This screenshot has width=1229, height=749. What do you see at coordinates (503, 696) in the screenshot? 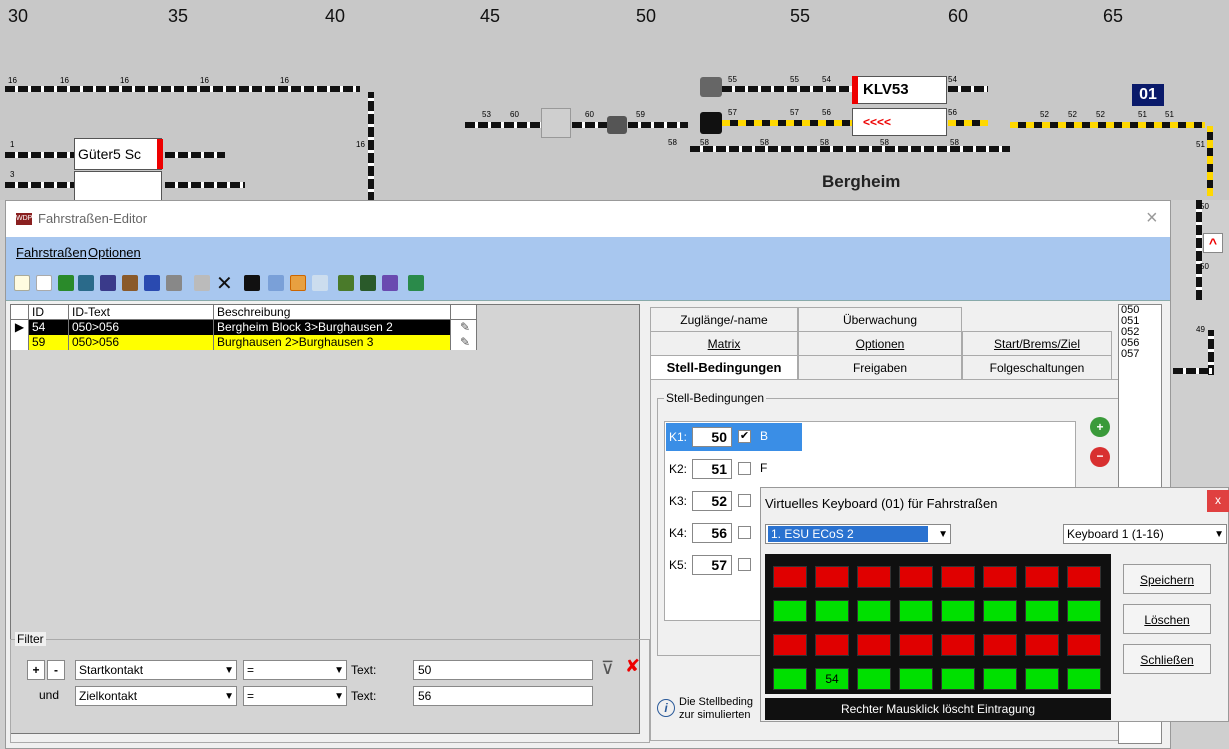
I see `filter-value-2: 56` at bounding box center [503, 696].